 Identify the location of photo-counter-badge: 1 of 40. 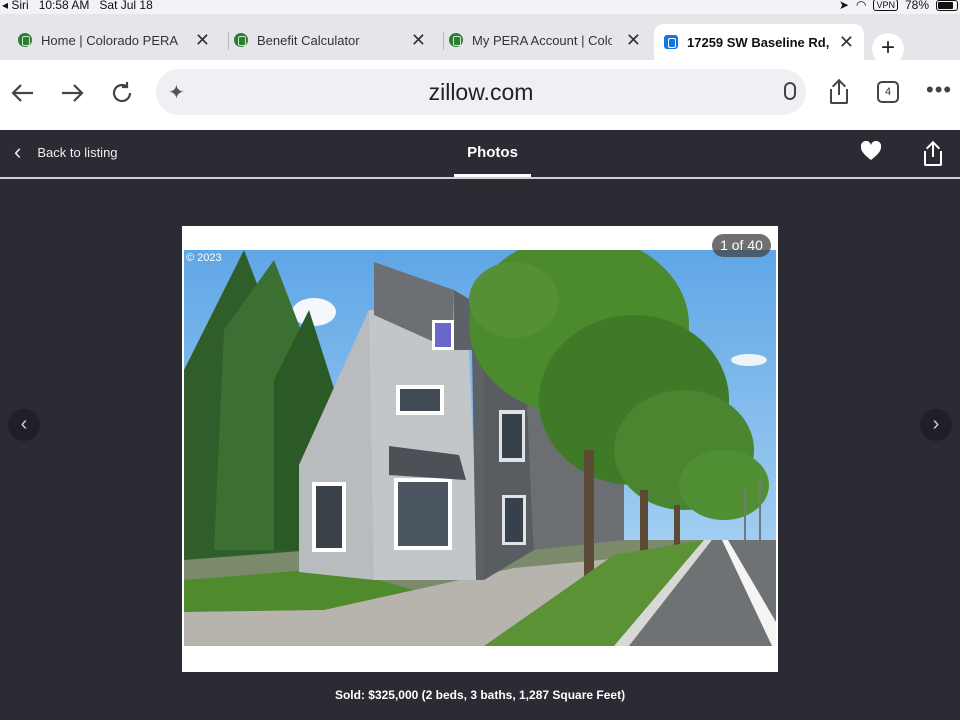
(741, 245).